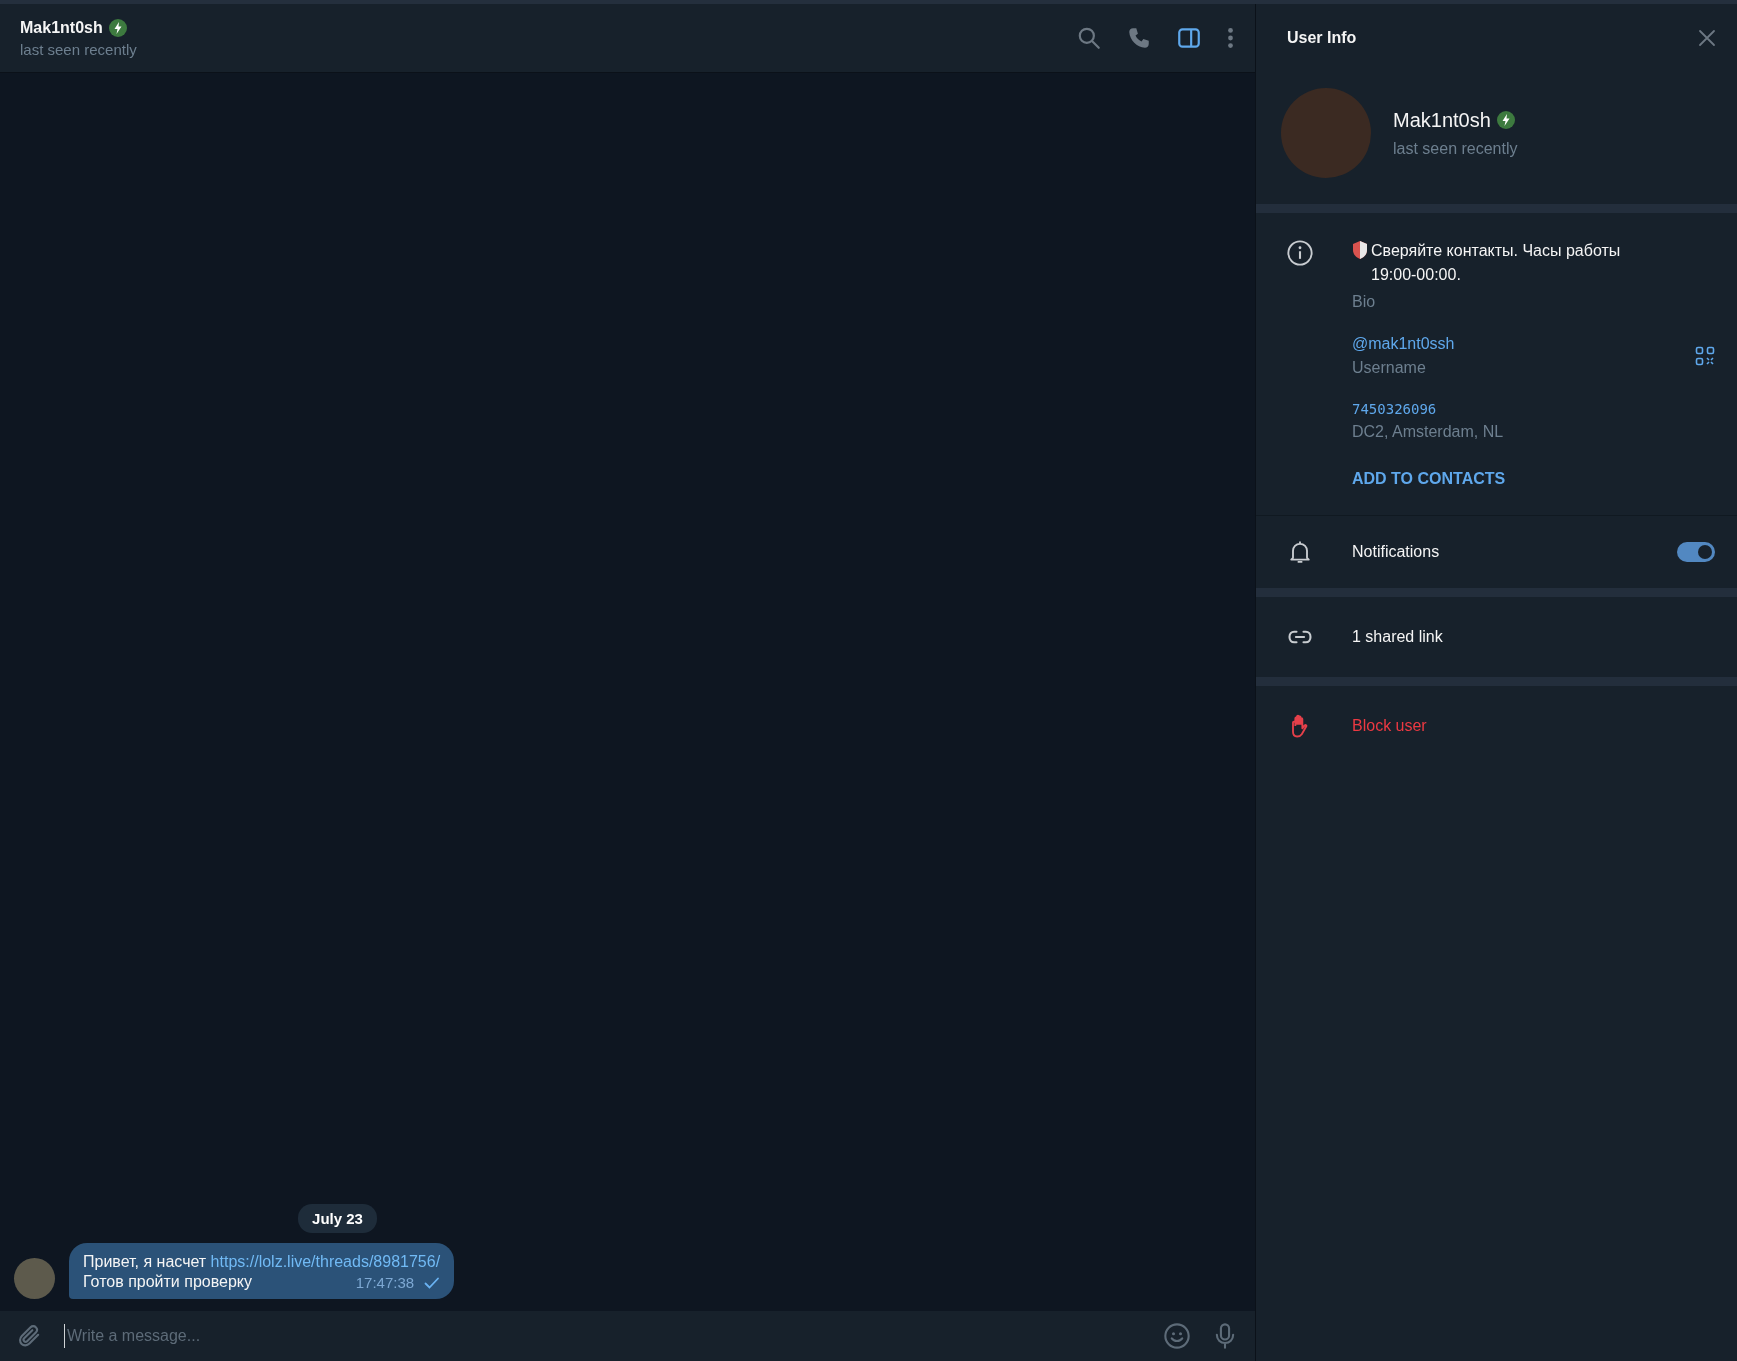  Describe the element at coordinates (1442, 120) in the screenshot. I see `profile-name: Mak1nt0sh` at that location.